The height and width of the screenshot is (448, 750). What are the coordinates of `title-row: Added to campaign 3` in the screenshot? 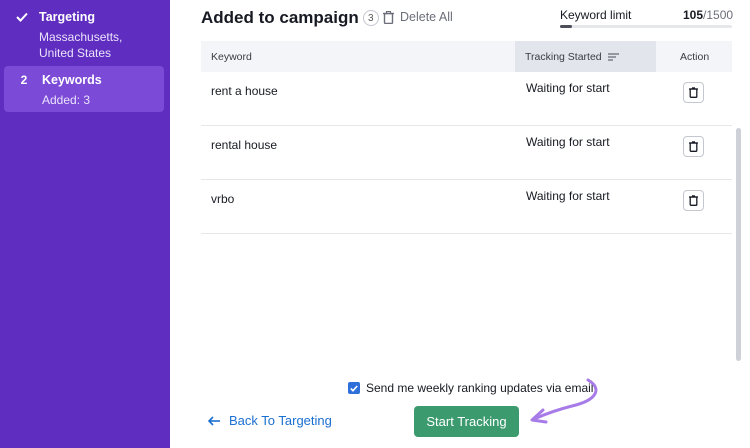 It's located at (290, 18).